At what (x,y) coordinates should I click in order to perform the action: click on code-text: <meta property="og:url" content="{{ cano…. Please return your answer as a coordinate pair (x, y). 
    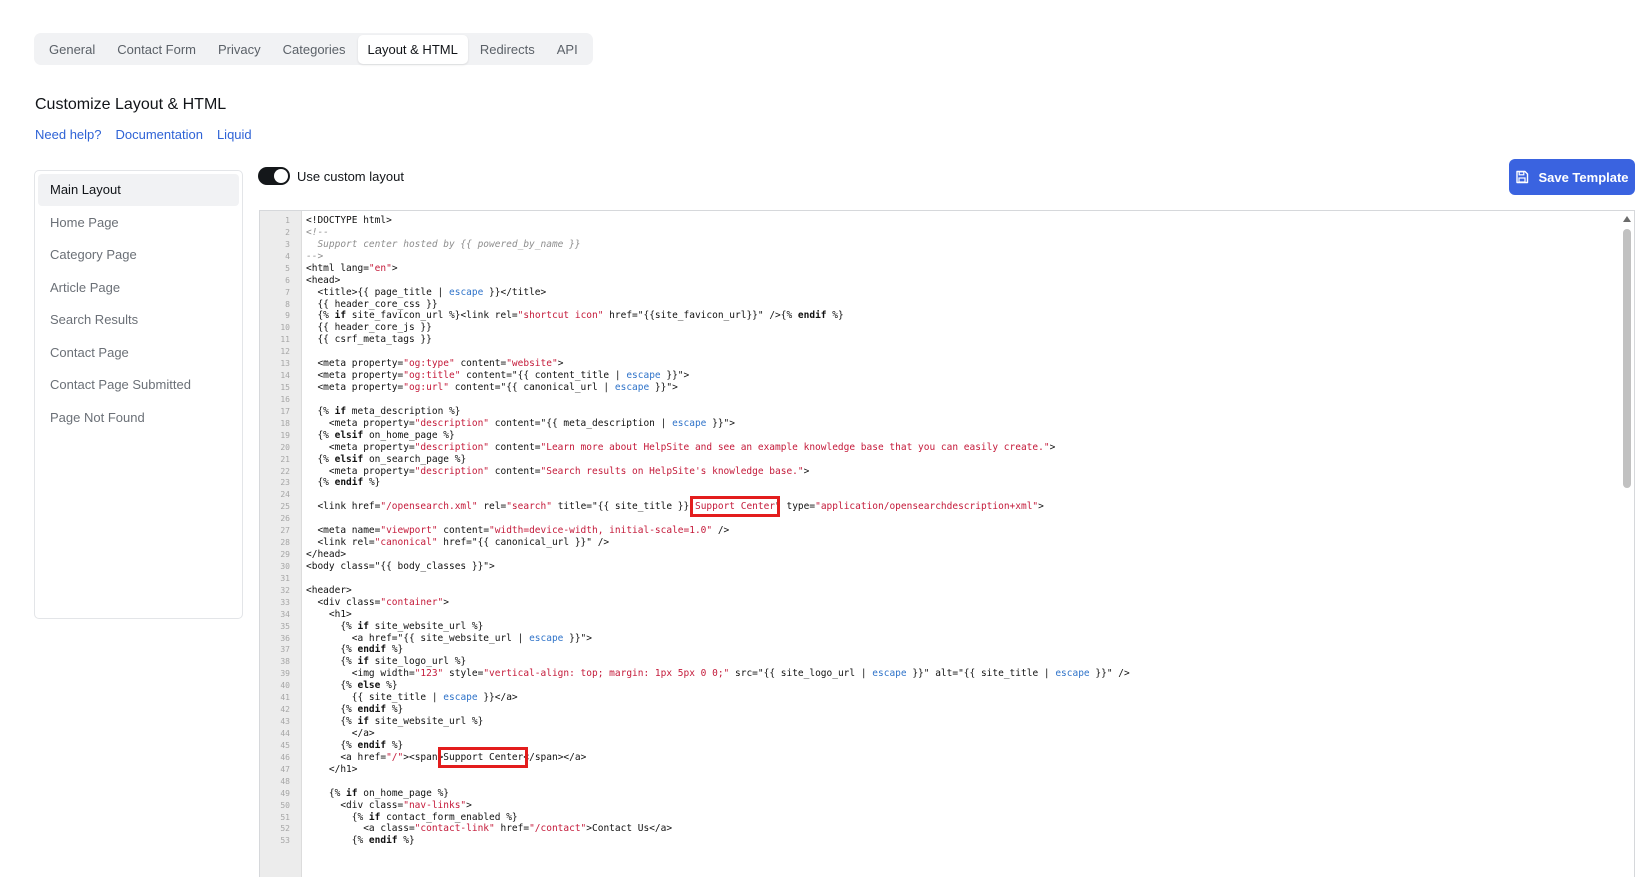
    Looking at the image, I should click on (492, 388).